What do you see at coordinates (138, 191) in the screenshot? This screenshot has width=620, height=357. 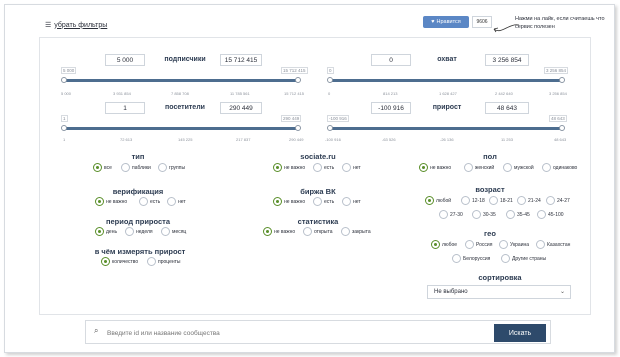 I see `verification-title: верификация` at bounding box center [138, 191].